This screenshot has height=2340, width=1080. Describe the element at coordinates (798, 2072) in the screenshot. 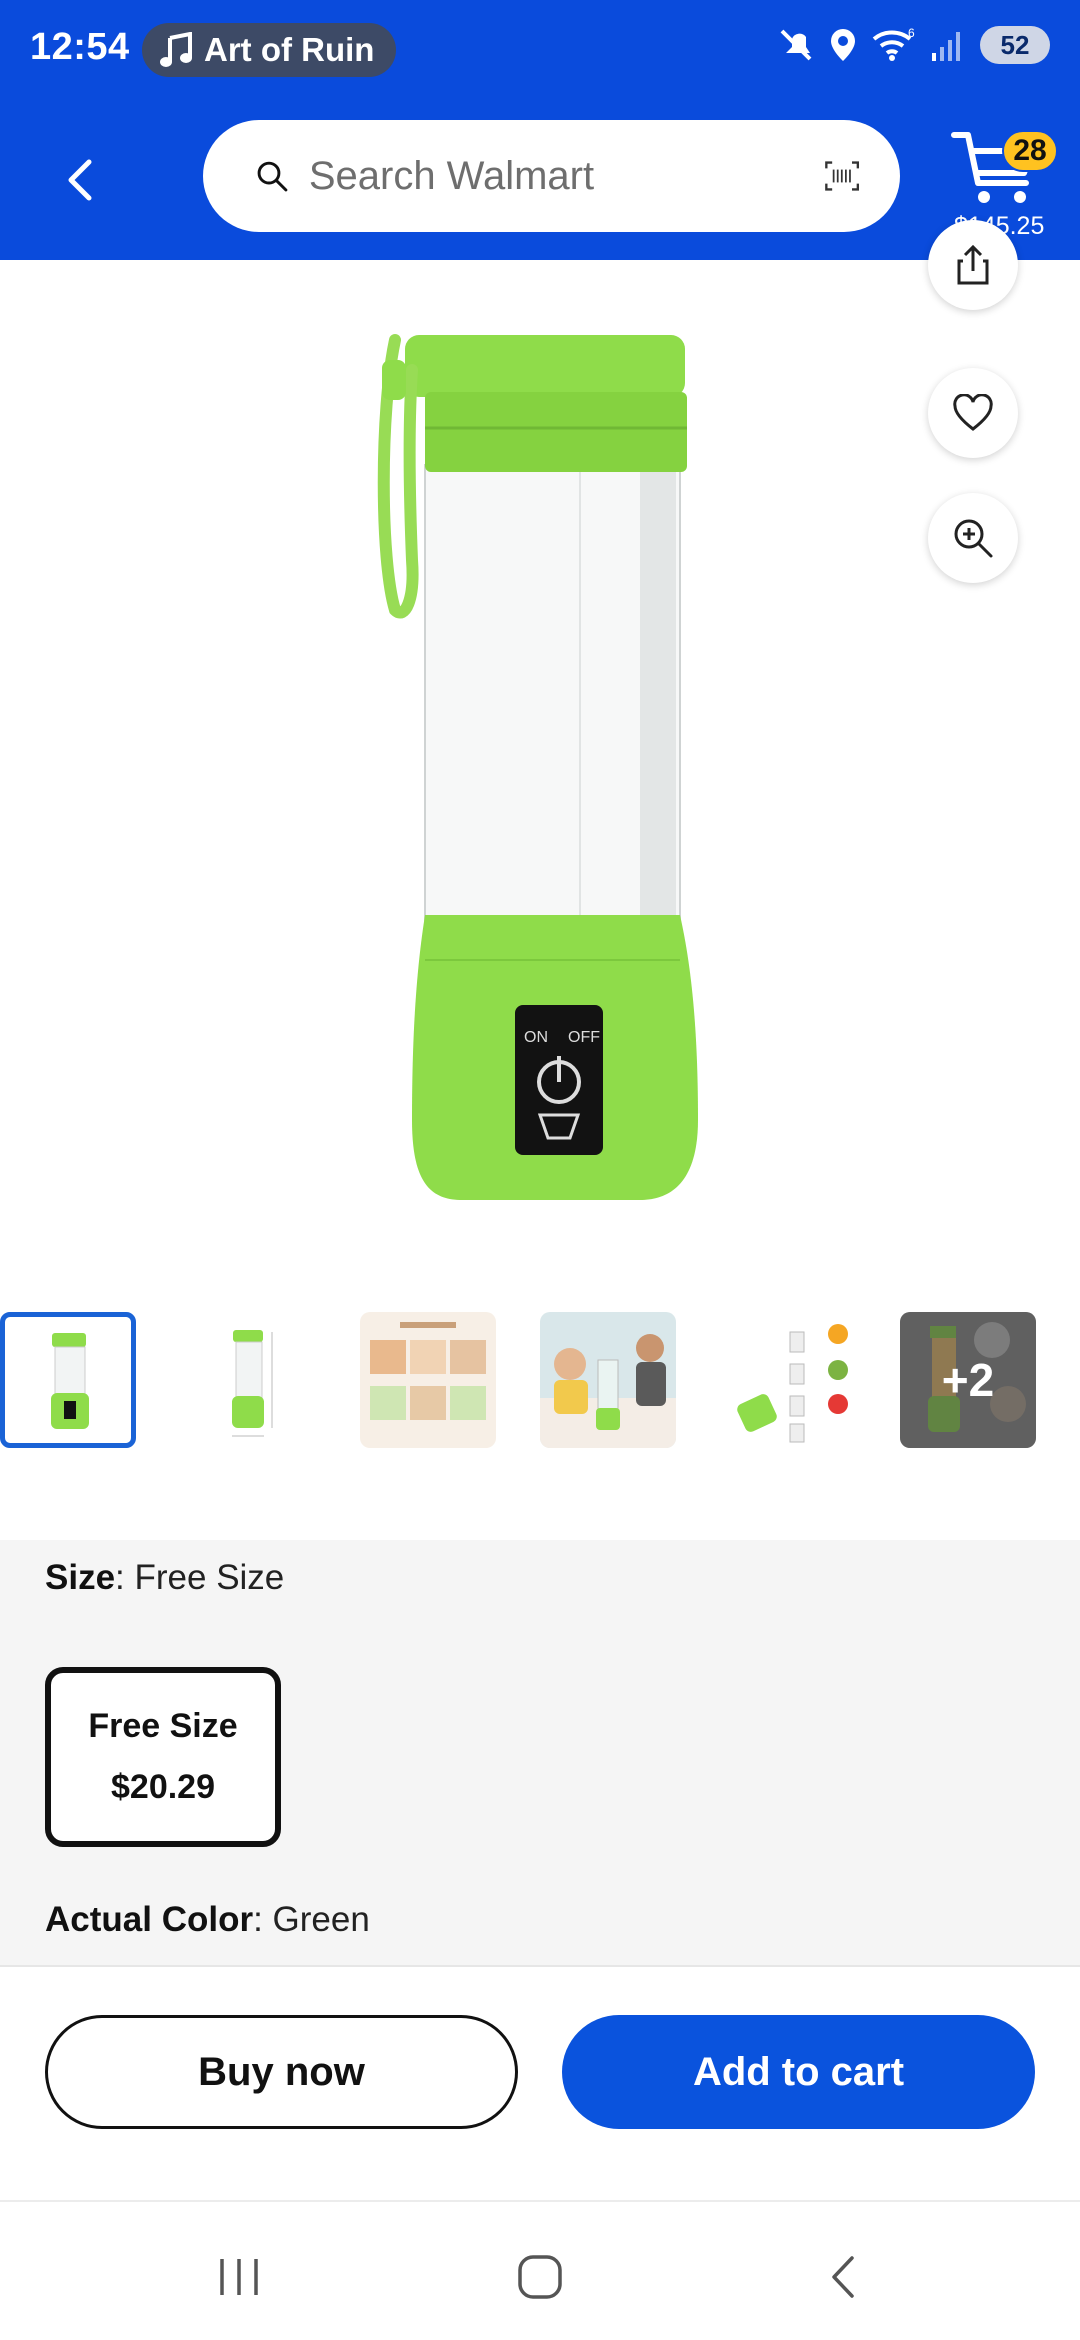

I see `add-to-cart-button: Add to cart` at that location.